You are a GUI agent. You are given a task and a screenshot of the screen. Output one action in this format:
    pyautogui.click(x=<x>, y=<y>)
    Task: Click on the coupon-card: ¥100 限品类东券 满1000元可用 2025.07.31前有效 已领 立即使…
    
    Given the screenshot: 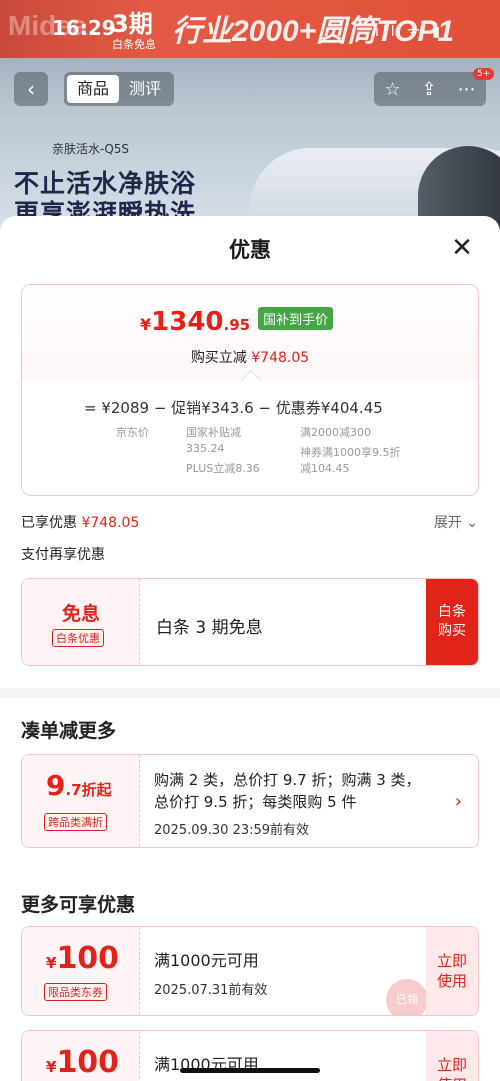 What is the action you would take?
    pyautogui.click(x=250, y=971)
    